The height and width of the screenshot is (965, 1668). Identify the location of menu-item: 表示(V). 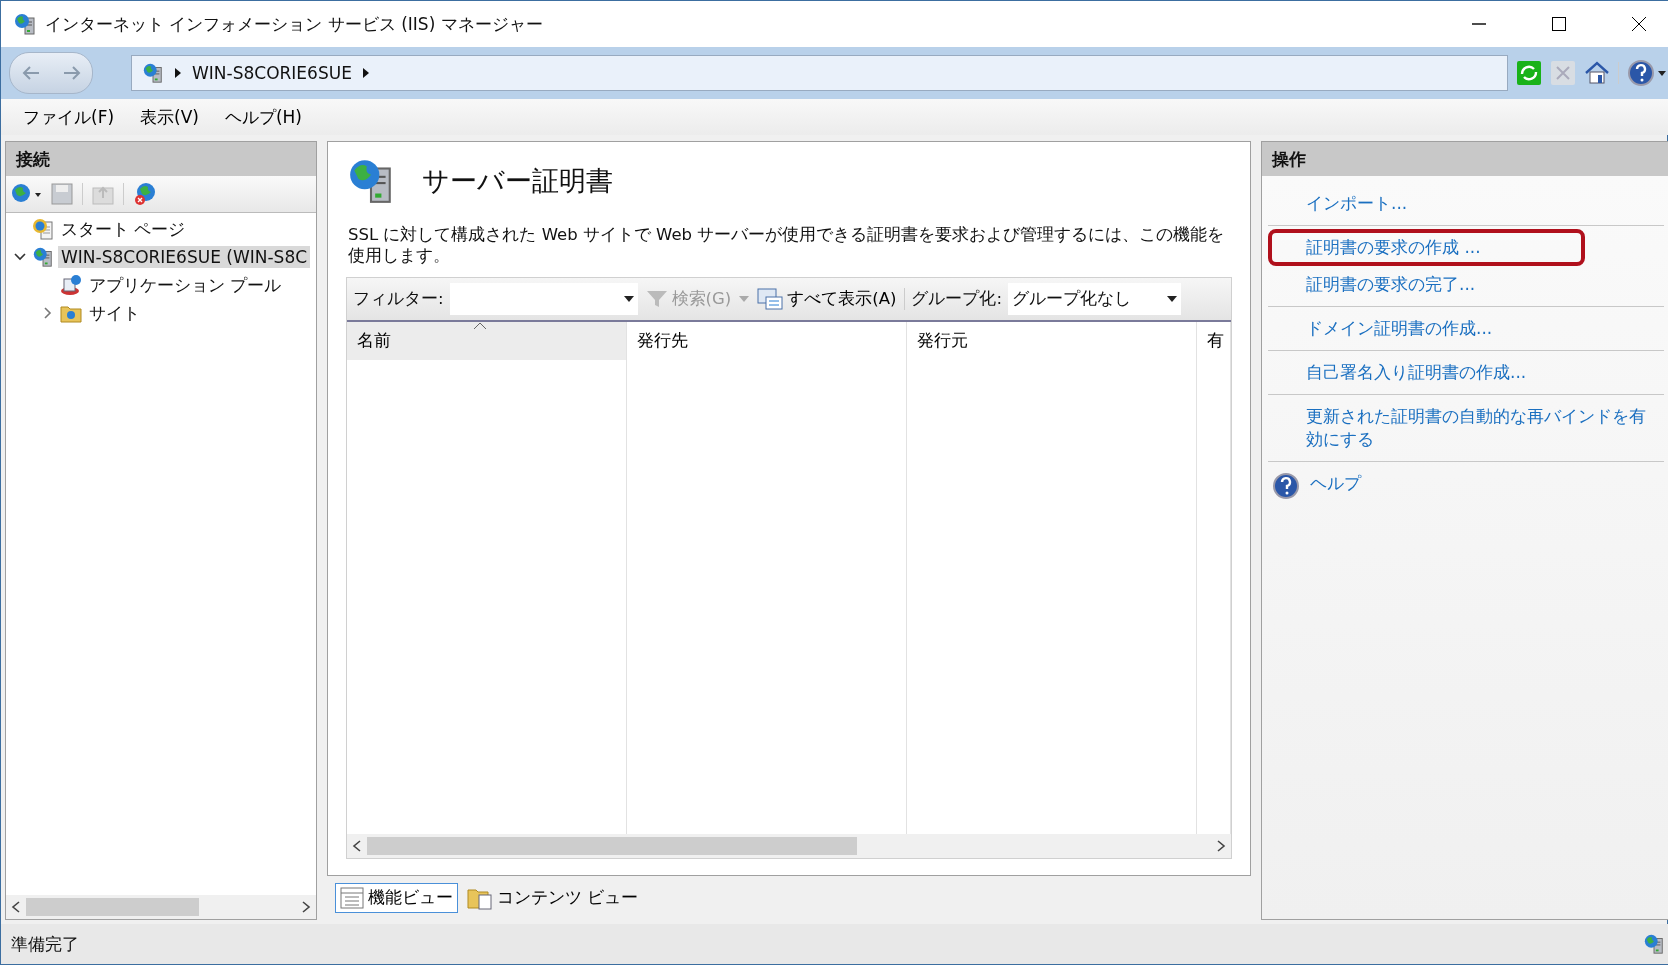
(169, 117).